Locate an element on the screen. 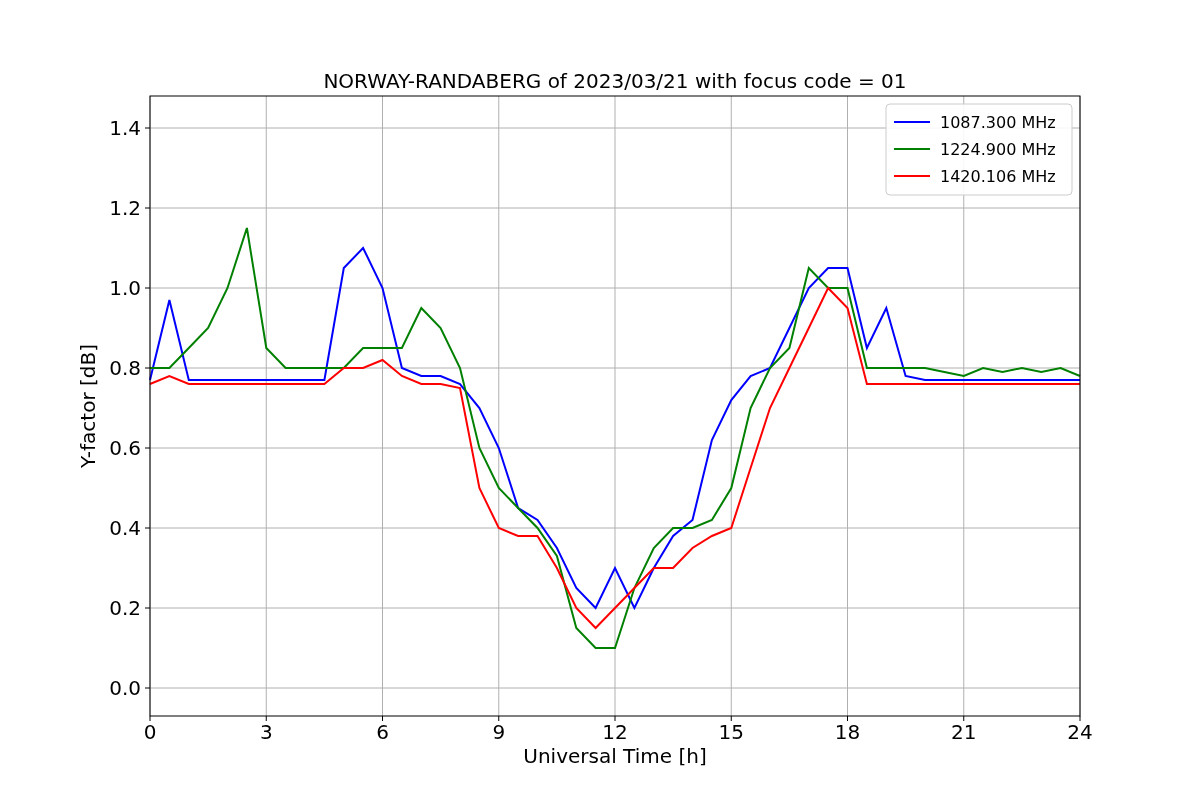  x-axis-label: Universal Time [h] is located at coordinates (615, 756).